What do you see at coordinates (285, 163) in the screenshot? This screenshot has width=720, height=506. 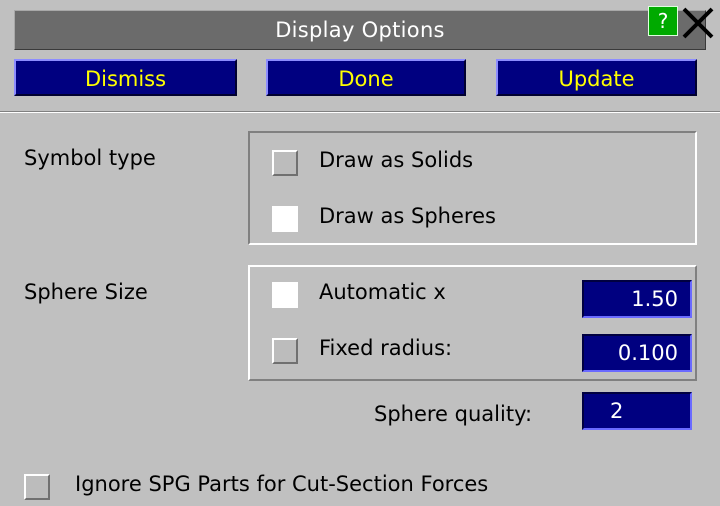 I see `draw-as-solids-checkbox` at bounding box center [285, 163].